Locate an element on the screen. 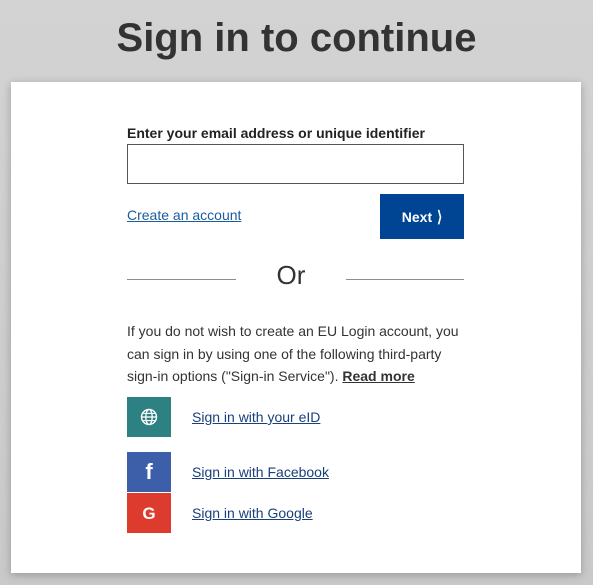 The height and width of the screenshot is (585, 593). read-more-link: Read more is located at coordinates (378, 376).